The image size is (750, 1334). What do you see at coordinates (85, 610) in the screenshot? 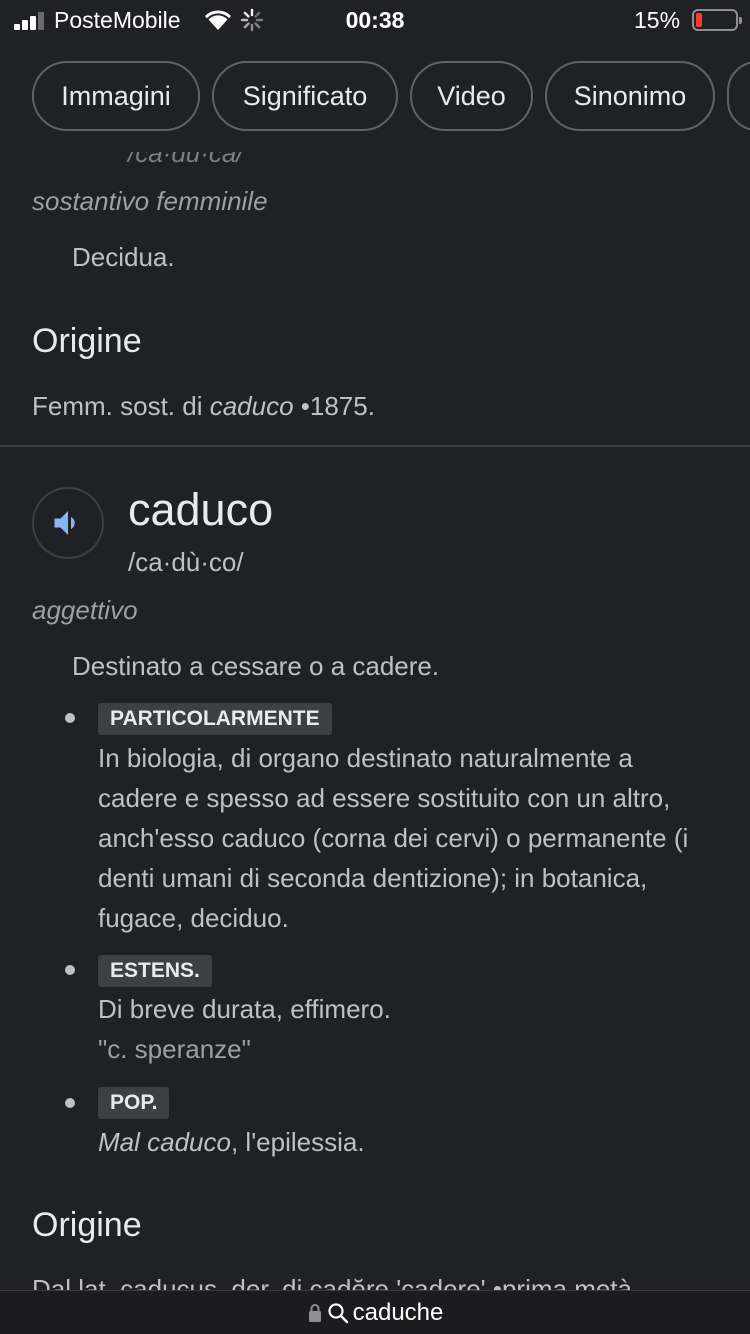
I see `entry-part-of-speech: aggettivo` at bounding box center [85, 610].